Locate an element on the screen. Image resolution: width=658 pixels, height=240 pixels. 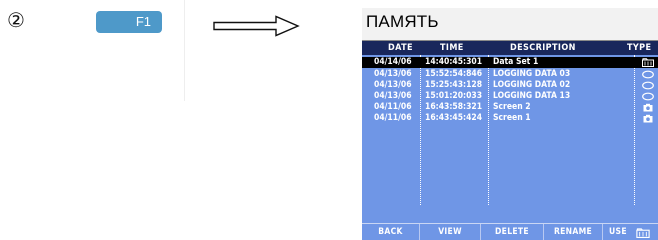
table-row: 04/13/06 15:52:54:846 LOGGING DATA 03 is located at coordinates (510, 74).